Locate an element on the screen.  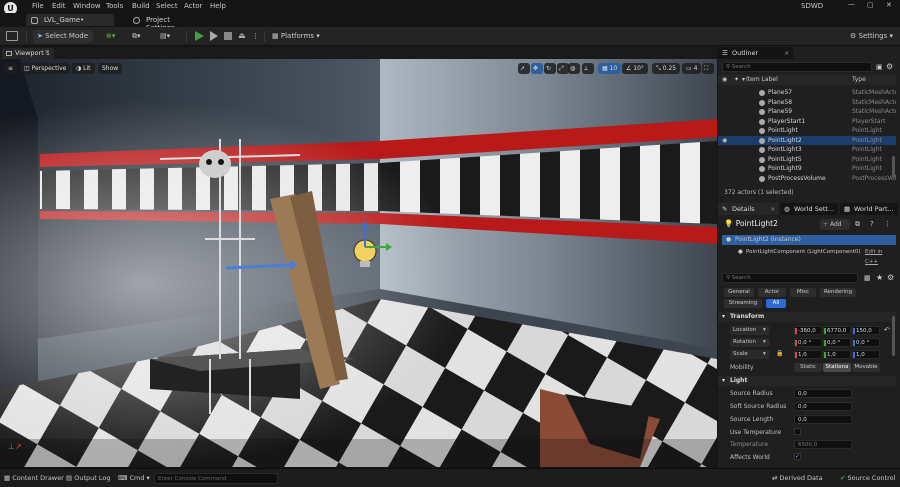
menu-tools: Tools is located at coordinates (114, 6).